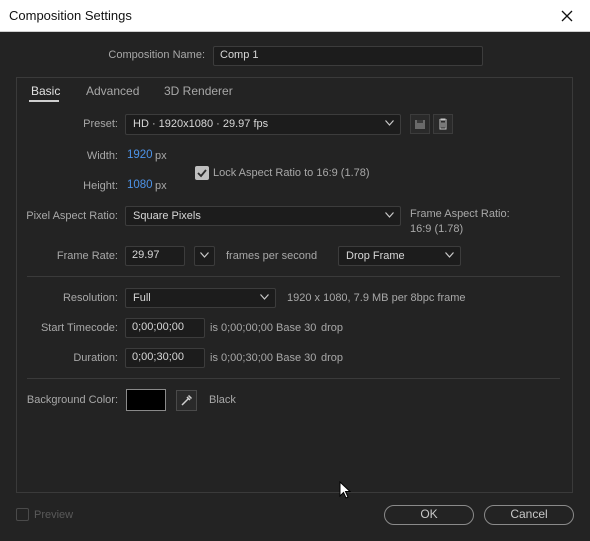 Image resolution: width=590 pixels, height=541 pixels. I want to click on resolution-info: 1920 x 1080, 7.9 MB per 8bpc frame, so click(376, 298).